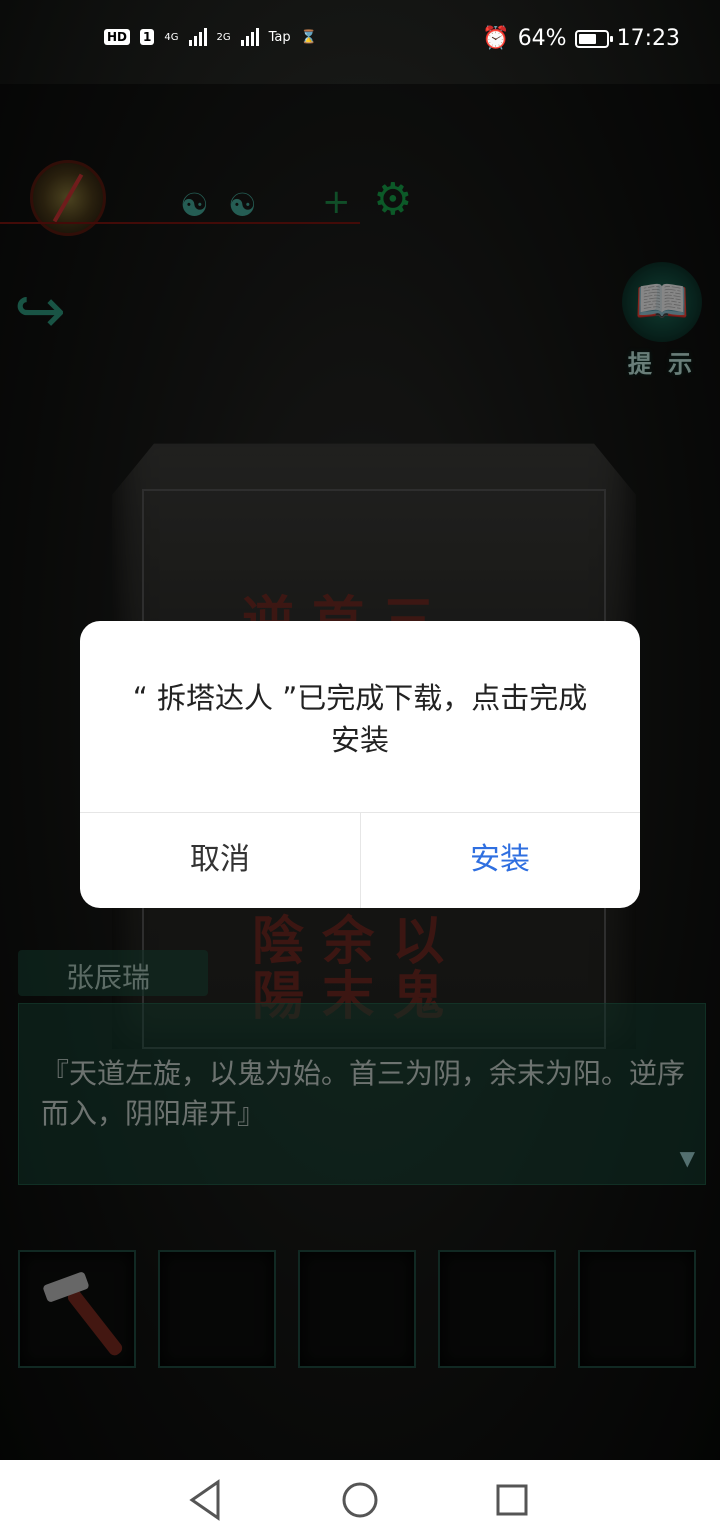 This screenshot has height=1540, width=720. I want to click on network-4g-label: 4G, so click(171, 37).